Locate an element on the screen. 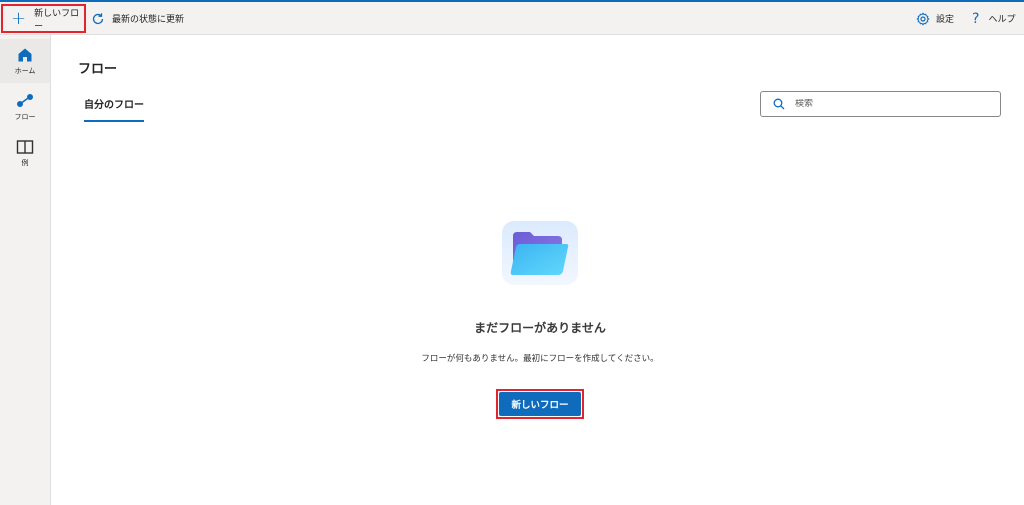 This screenshot has width=1024, height=505. search-box is located at coordinates (880, 104).